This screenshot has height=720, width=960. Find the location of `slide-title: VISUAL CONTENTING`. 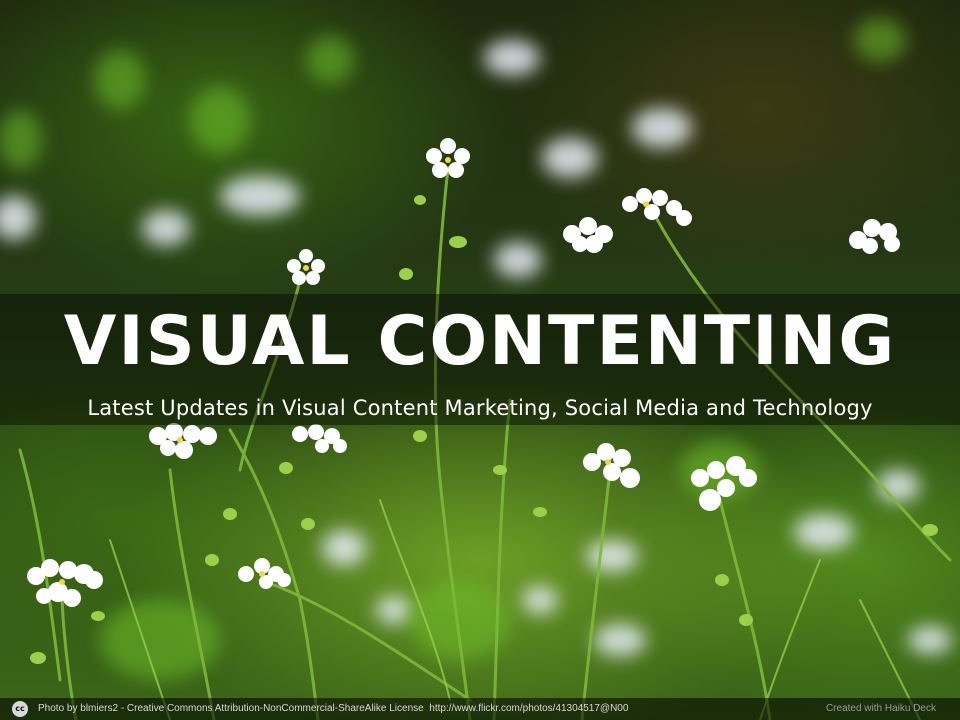

slide-title: VISUAL CONTENTING is located at coordinates (480, 341).